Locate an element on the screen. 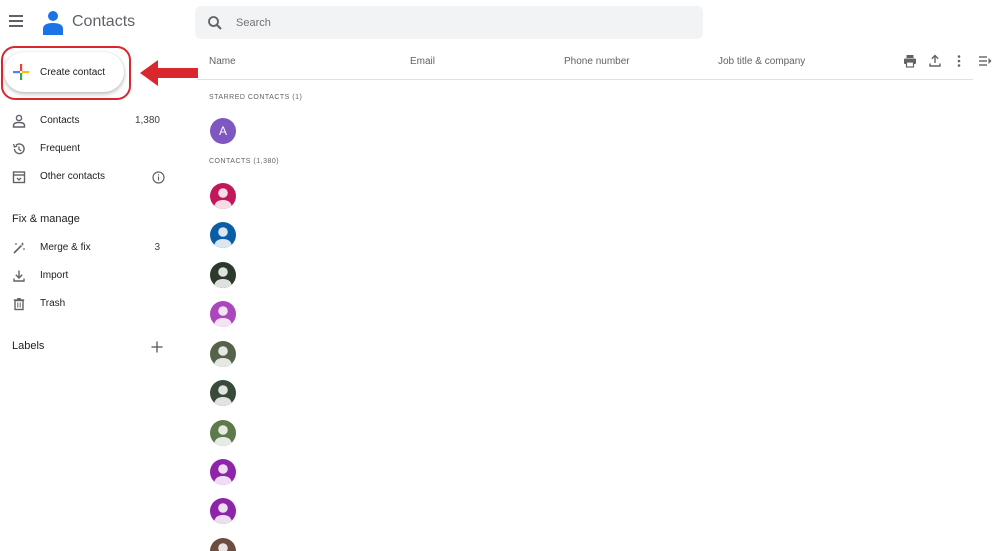 This screenshot has width=1000, height=551. create-contact-label: Create contact is located at coordinates (73, 72).